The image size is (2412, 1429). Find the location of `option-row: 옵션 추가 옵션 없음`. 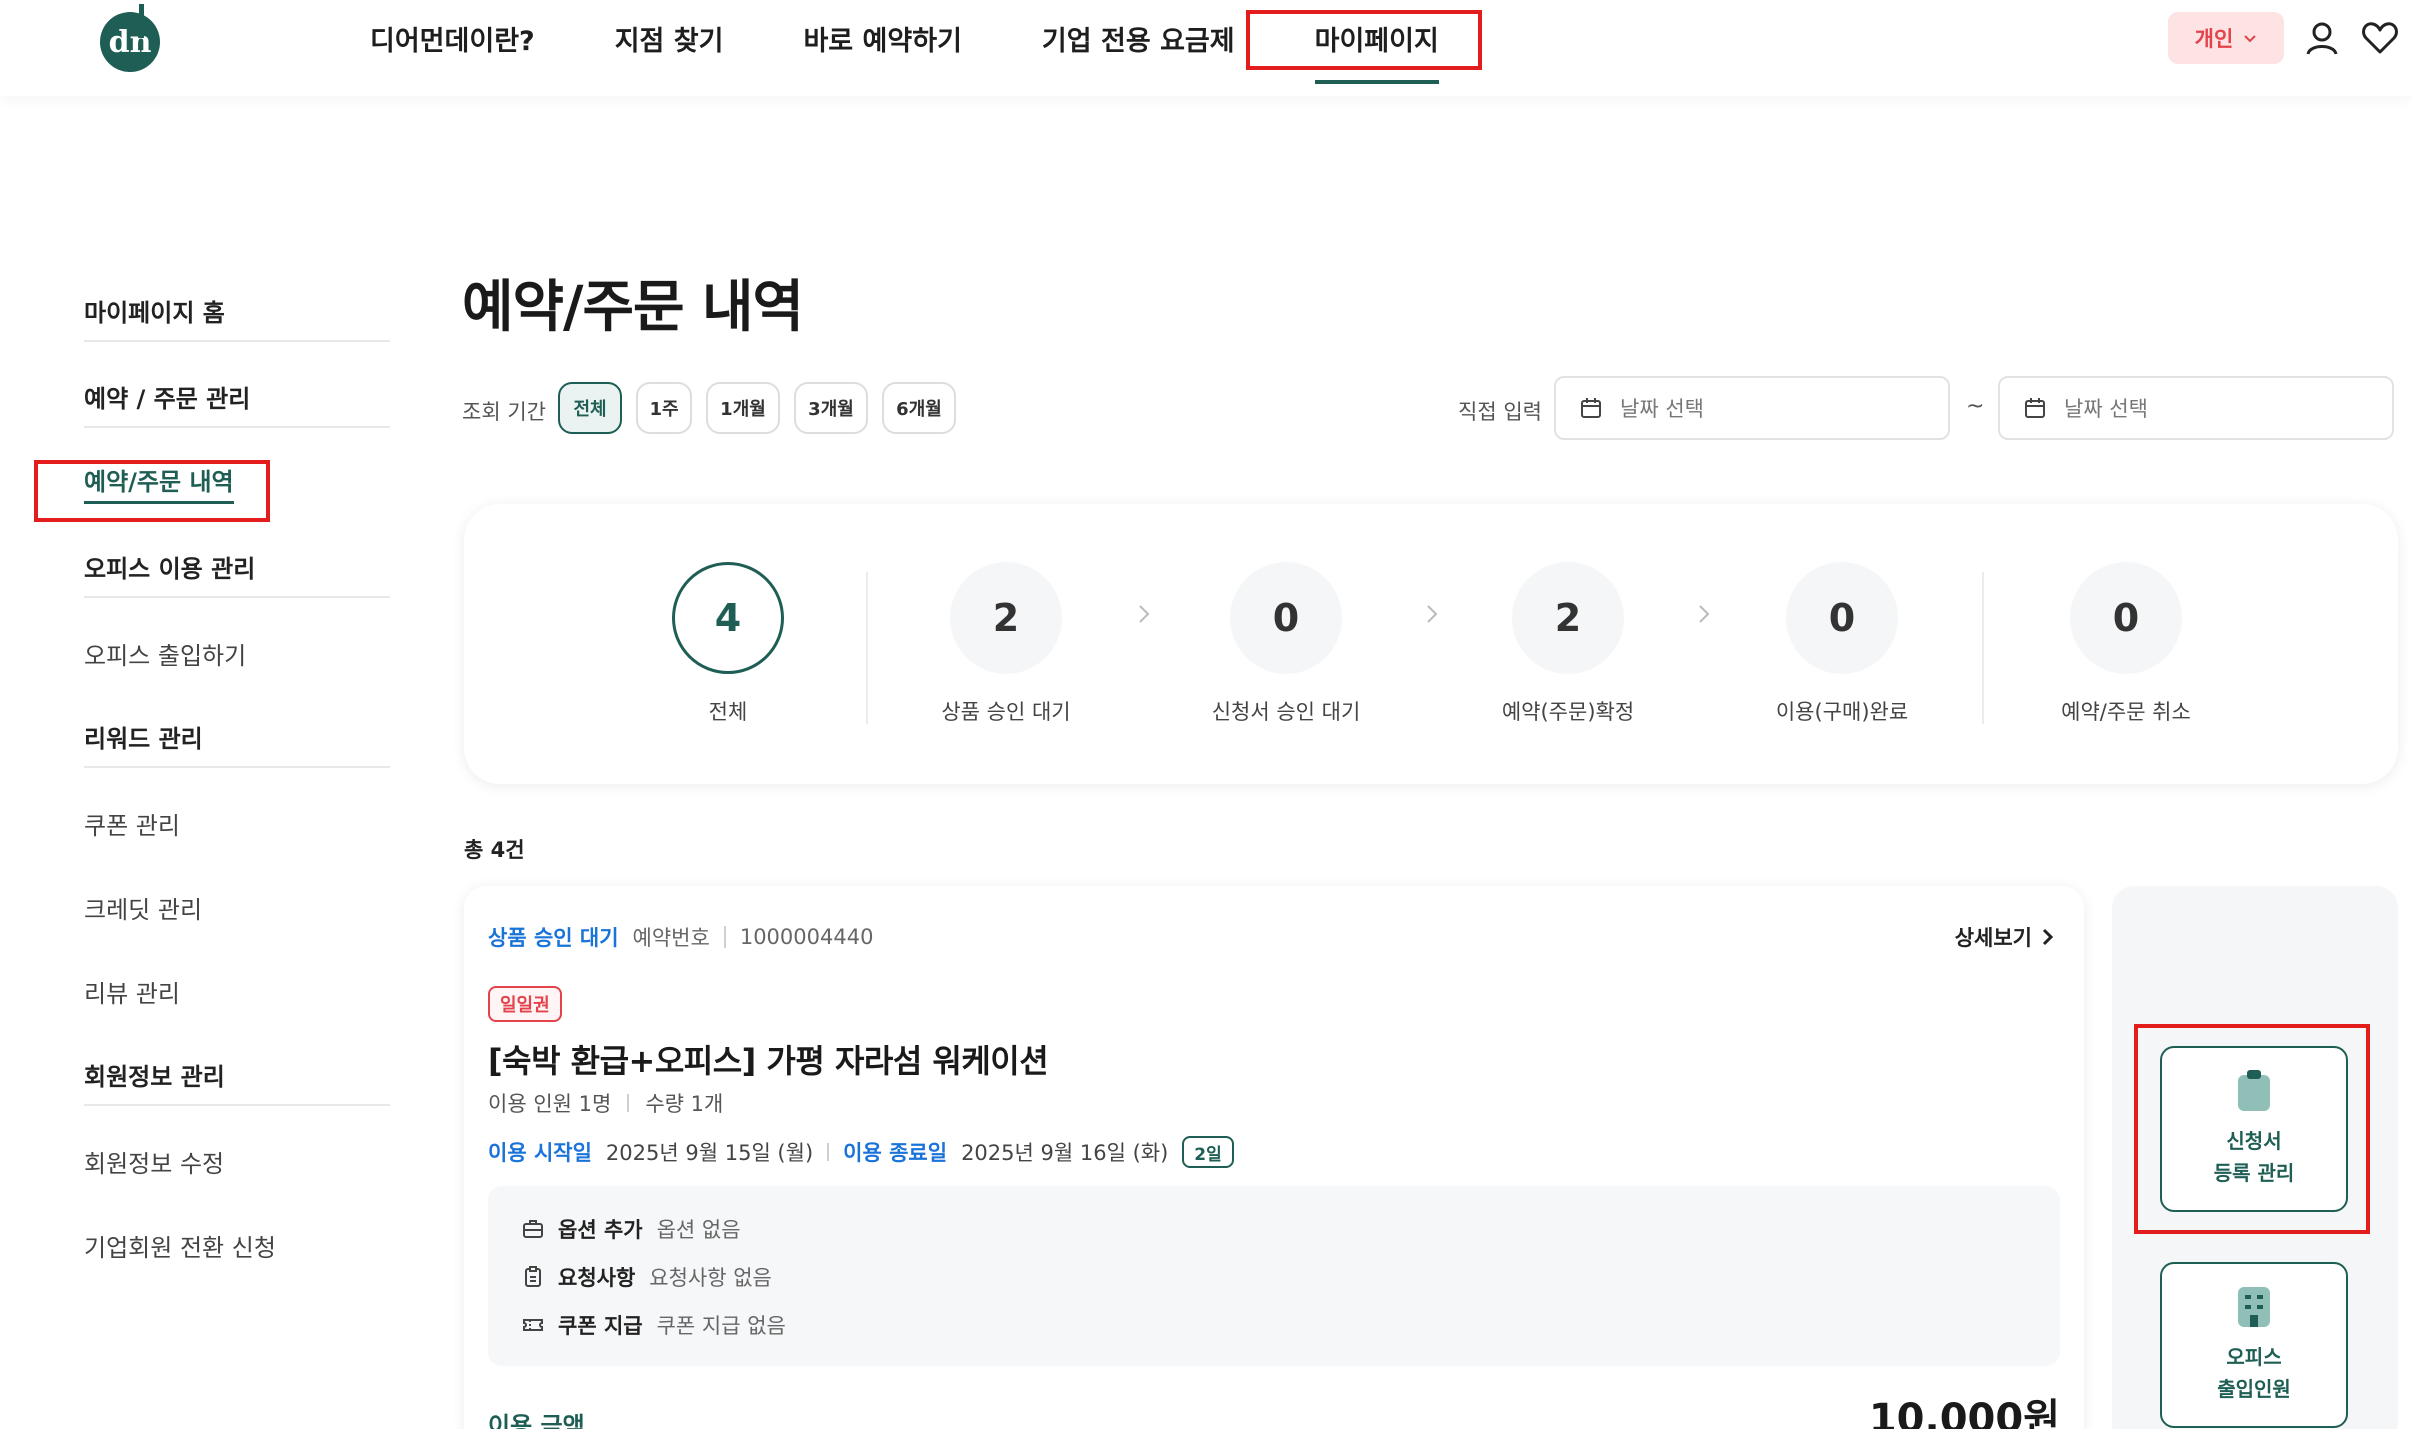

option-row: 옵션 추가 옵션 없음 is located at coordinates (631, 1229).